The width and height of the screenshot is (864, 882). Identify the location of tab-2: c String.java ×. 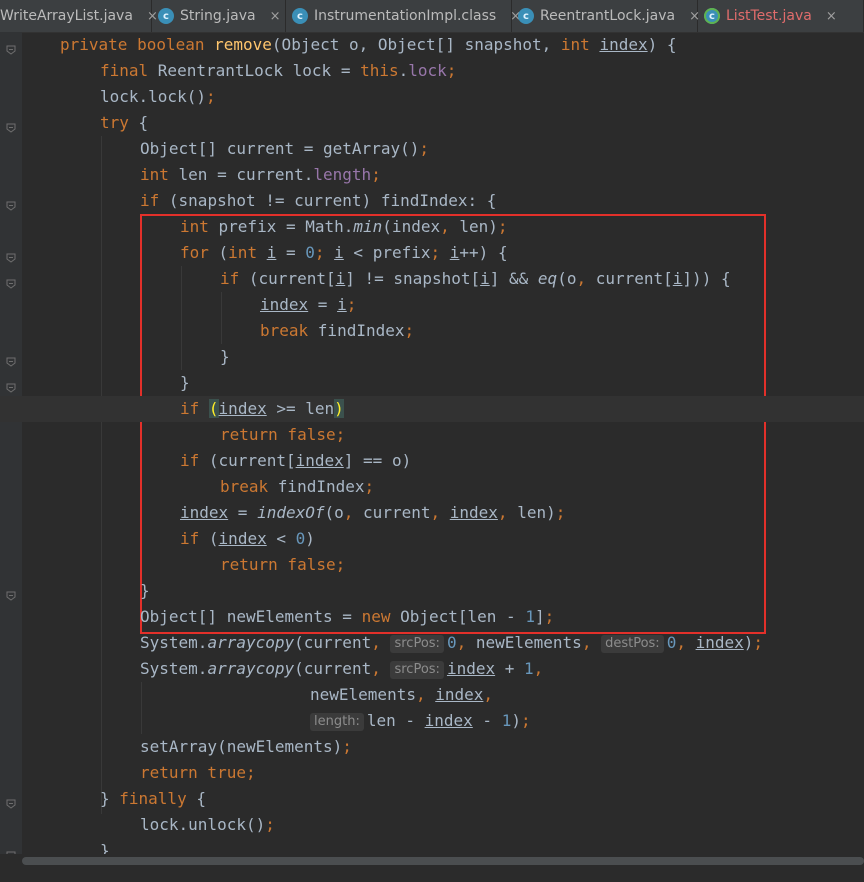
(219, 16).